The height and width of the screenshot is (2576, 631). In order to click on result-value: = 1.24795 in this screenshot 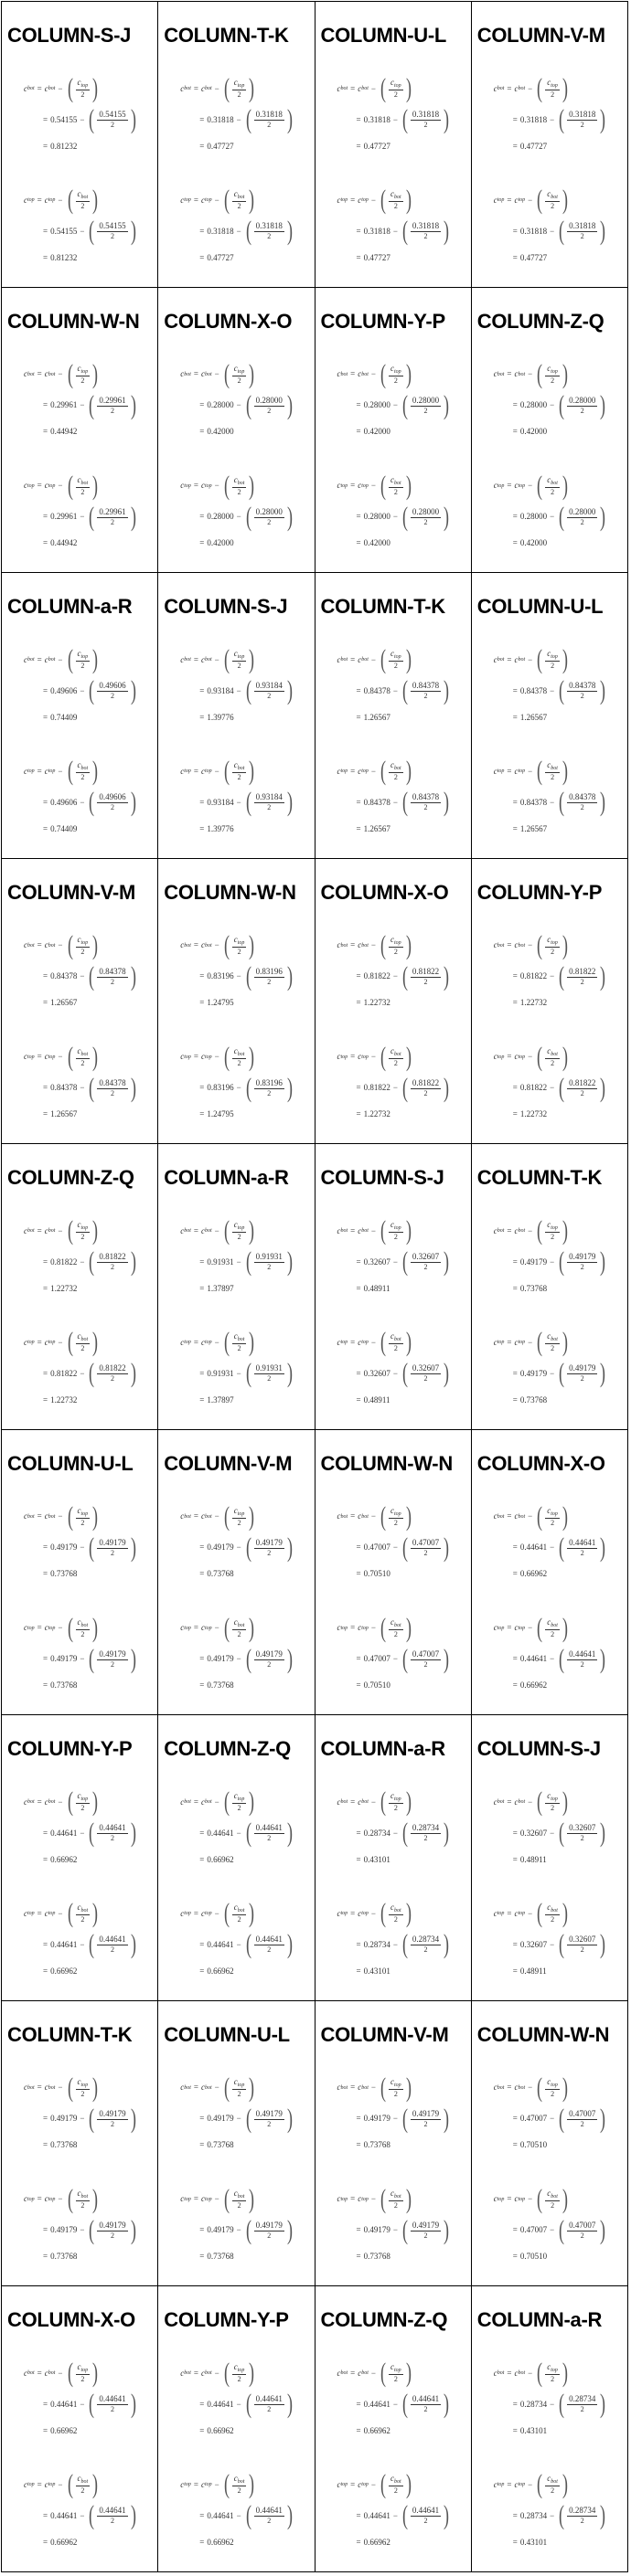, I will do `click(216, 1003)`.